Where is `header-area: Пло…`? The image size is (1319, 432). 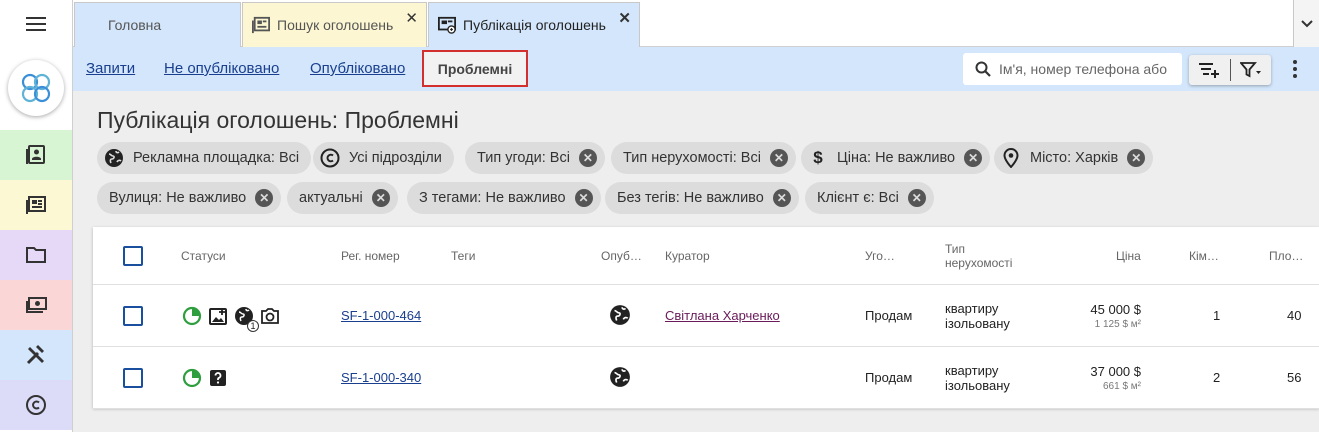
header-area: Пло… is located at coordinates (1286, 256).